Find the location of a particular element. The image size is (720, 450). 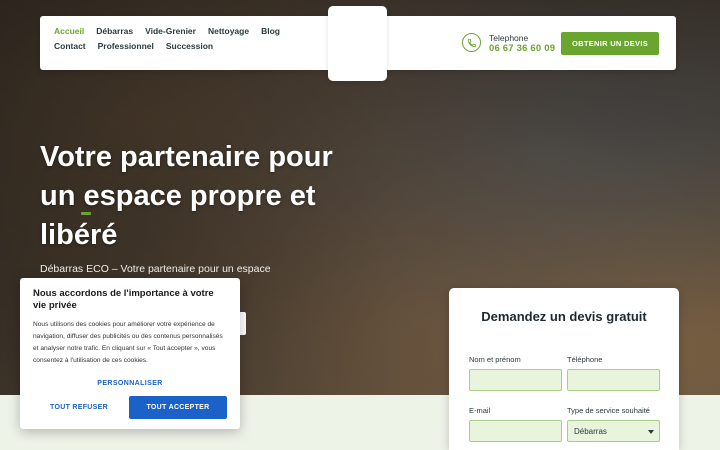

nav-item-blog: Blog is located at coordinates (270, 31).